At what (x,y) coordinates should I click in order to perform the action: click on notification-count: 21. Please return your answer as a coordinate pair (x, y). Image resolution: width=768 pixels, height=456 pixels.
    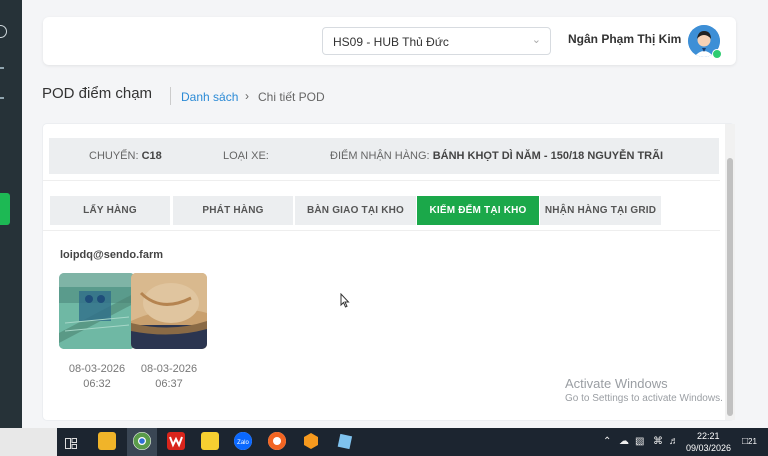
    Looking at the image, I should click on (752, 441).